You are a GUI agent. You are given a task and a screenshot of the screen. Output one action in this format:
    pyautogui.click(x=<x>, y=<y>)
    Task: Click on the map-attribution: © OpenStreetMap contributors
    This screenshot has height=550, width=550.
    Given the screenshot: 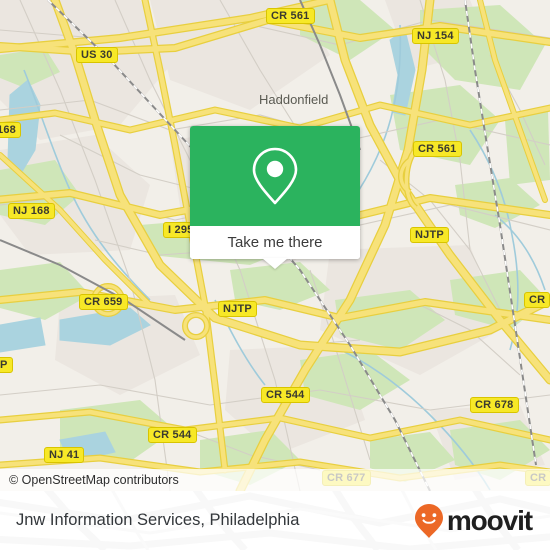 What is the action you would take?
    pyautogui.click(x=275, y=480)
    